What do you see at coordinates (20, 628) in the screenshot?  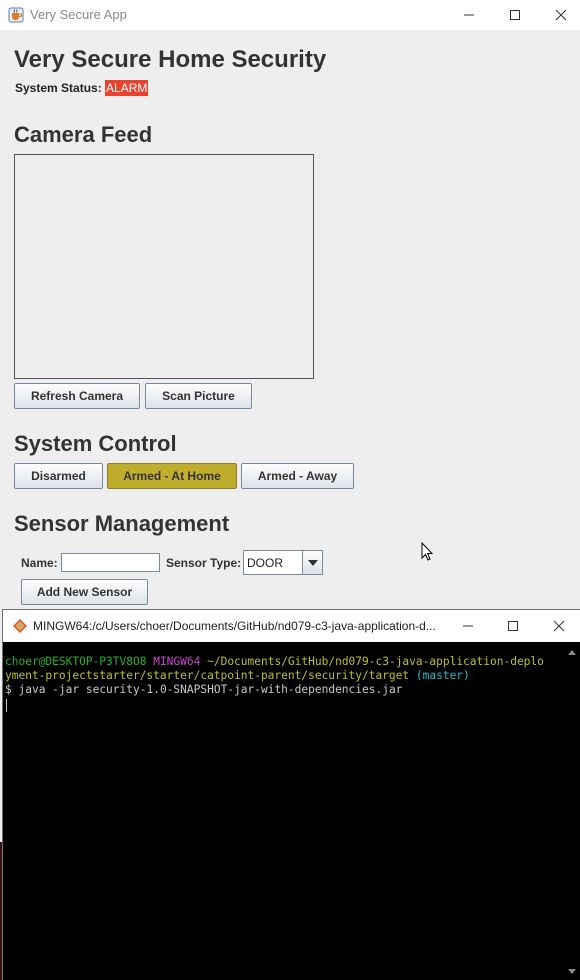 I see `git-diamond-icon` at bounding box center [20, 628].